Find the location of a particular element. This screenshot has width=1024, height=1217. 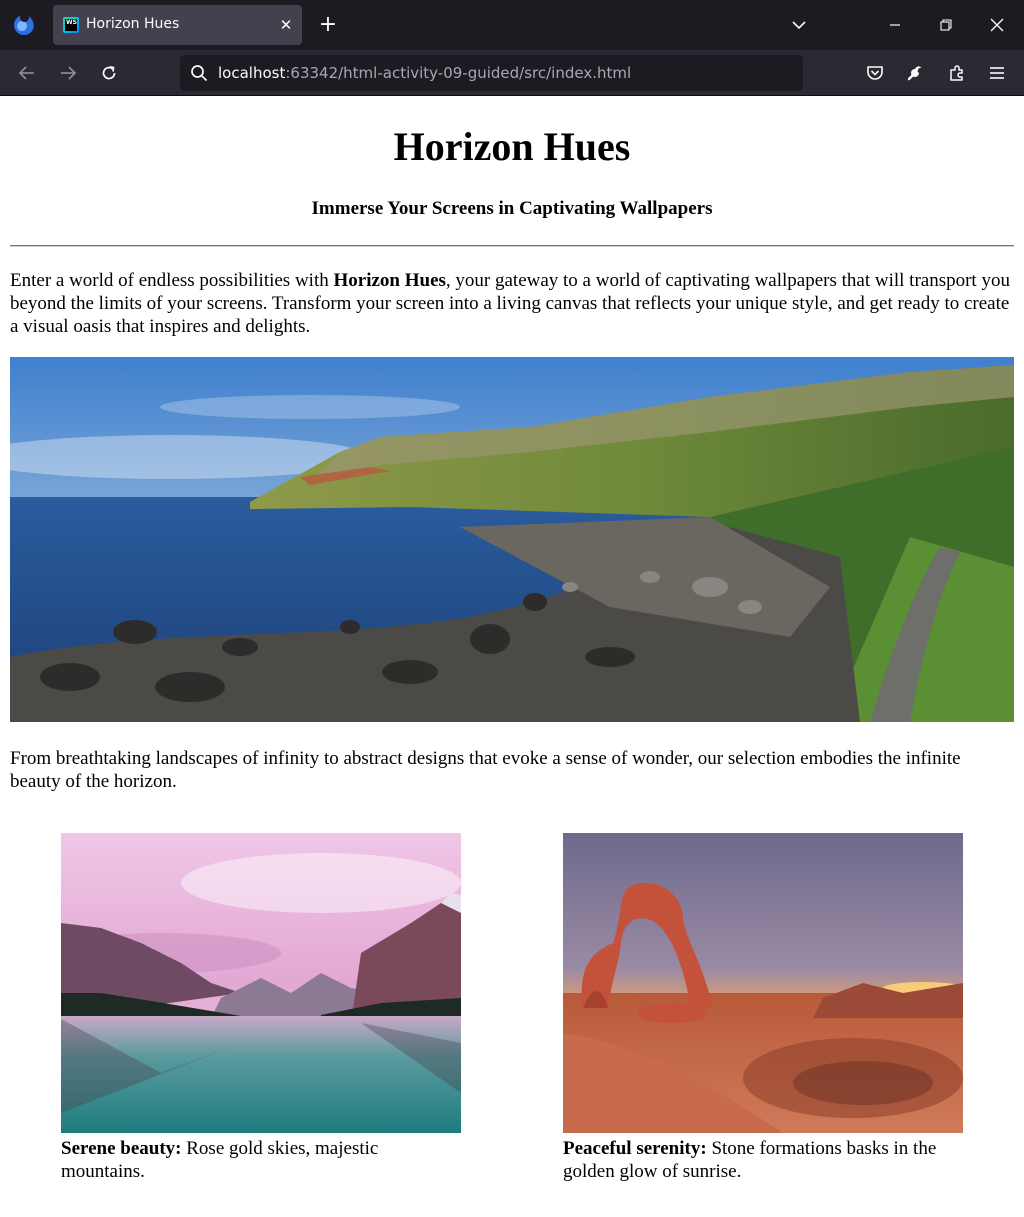

forward-button is located at coordinates (68, 73).